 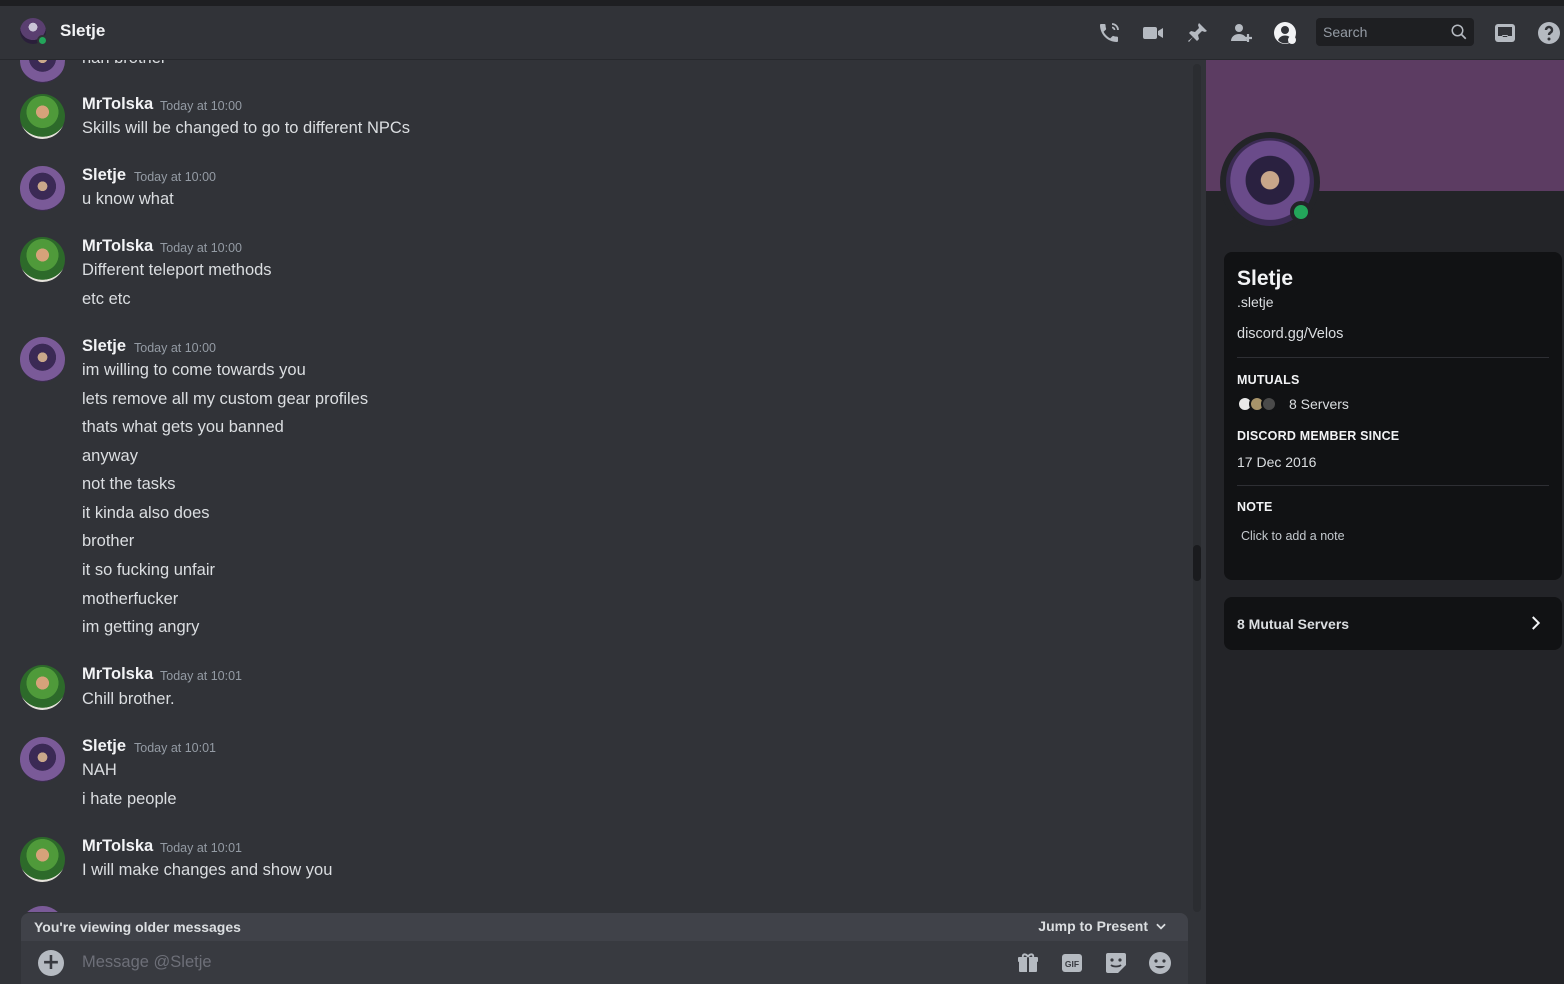 I want to click on scrollbar-thumb, so click(x=1197, y=563).